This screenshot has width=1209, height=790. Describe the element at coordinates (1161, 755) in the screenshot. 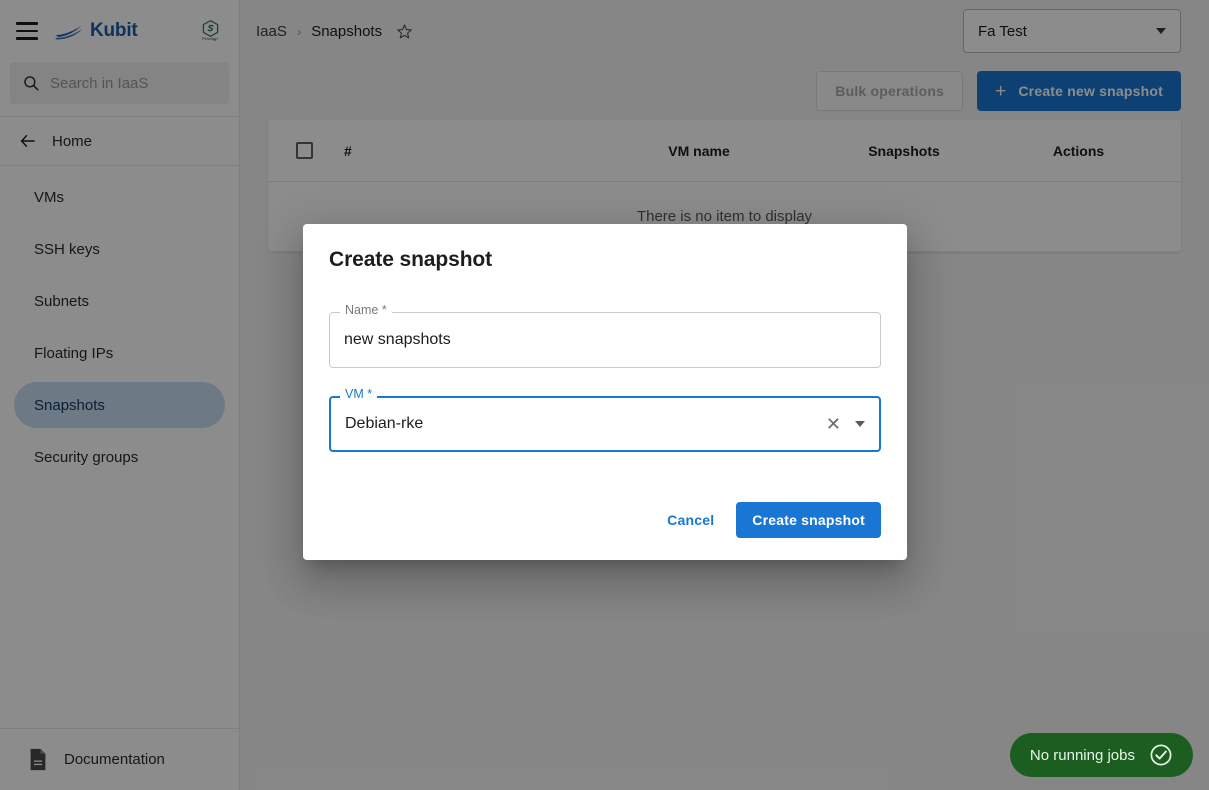

I see `check-circle-icon` at that location.